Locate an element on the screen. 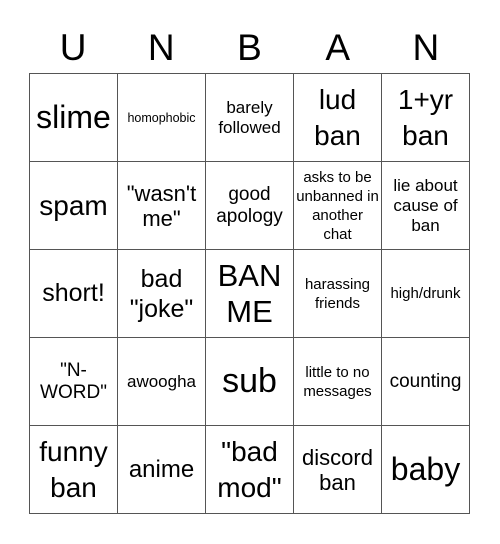 This screenshot has height=544, width=500. cell-text: slime is located at coordinates (73, 117).